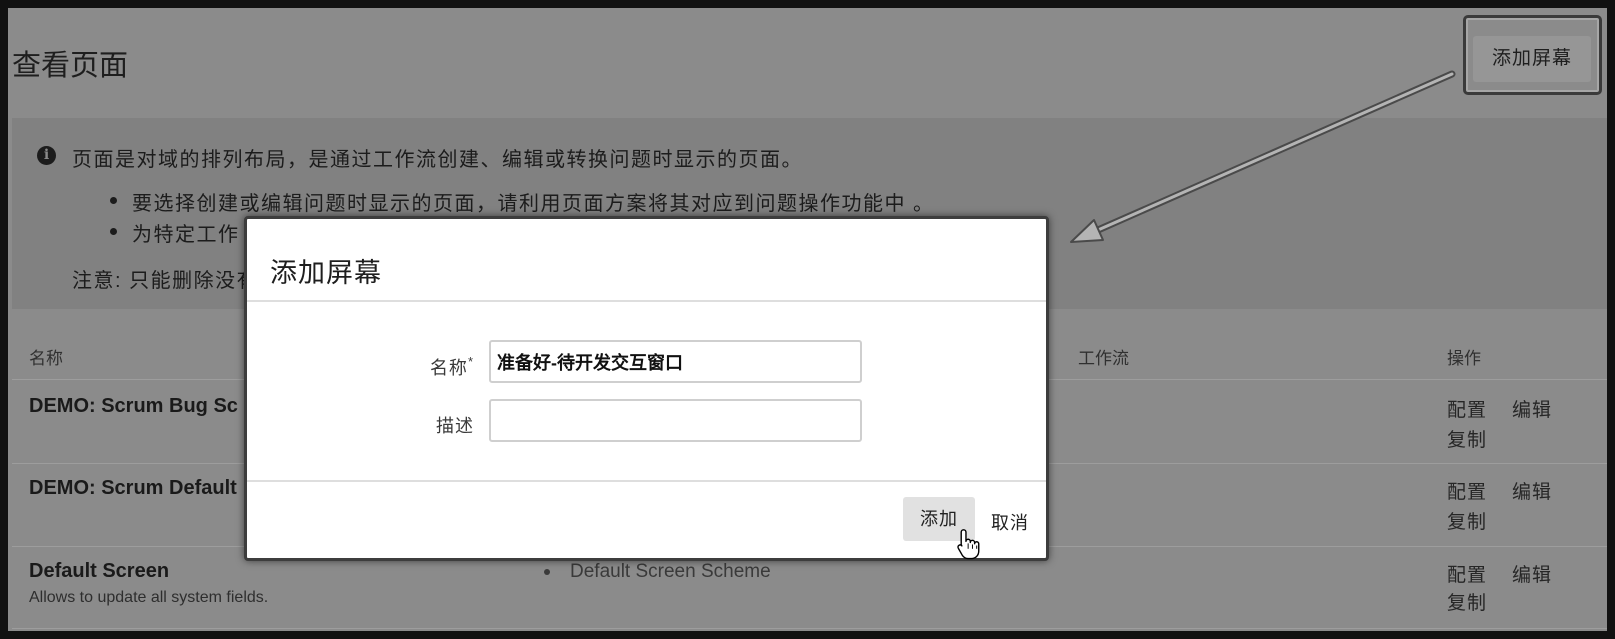 The image size is (1615, 639). Describe the element at coordinates (1010, 522) in the screenshot. I see `cancel-link: 取消` at that location.